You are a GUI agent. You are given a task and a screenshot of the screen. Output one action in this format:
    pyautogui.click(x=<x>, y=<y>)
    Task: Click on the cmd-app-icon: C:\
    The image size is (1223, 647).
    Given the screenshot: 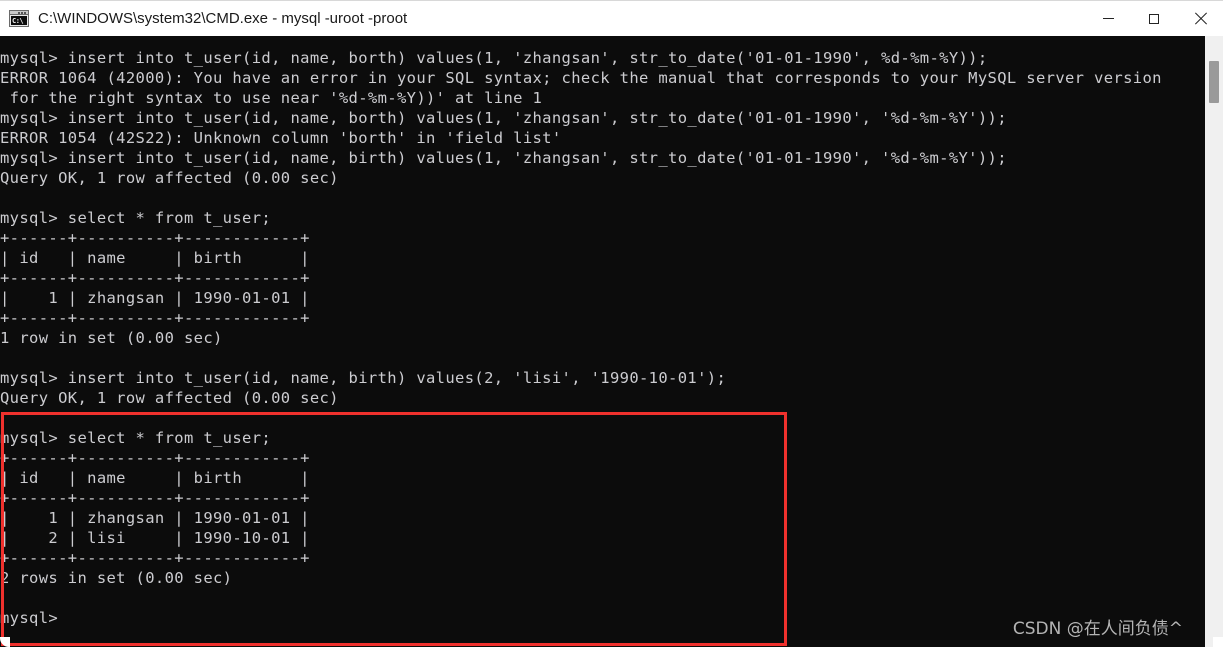 What is the action you would take?
    pyautogui.click(x=19, y=18)
    